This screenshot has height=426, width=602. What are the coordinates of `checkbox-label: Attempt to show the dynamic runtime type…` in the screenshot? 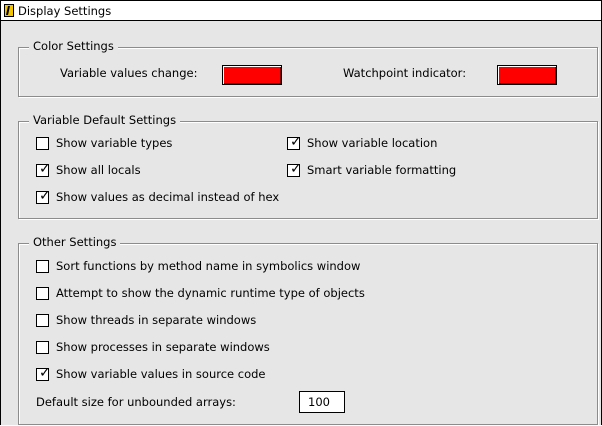 It's located at (210, 293).